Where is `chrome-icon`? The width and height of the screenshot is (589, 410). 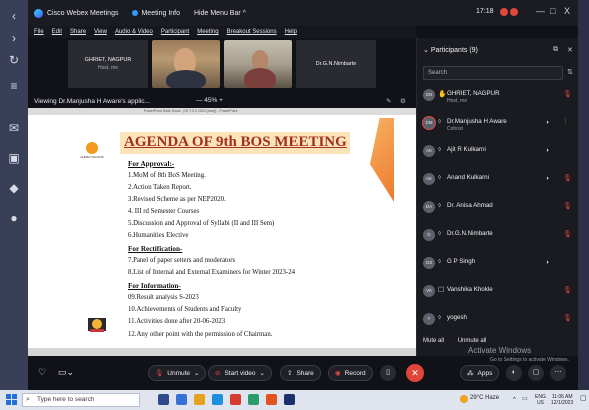 chrome-icon is located at coordinates (253, 399).